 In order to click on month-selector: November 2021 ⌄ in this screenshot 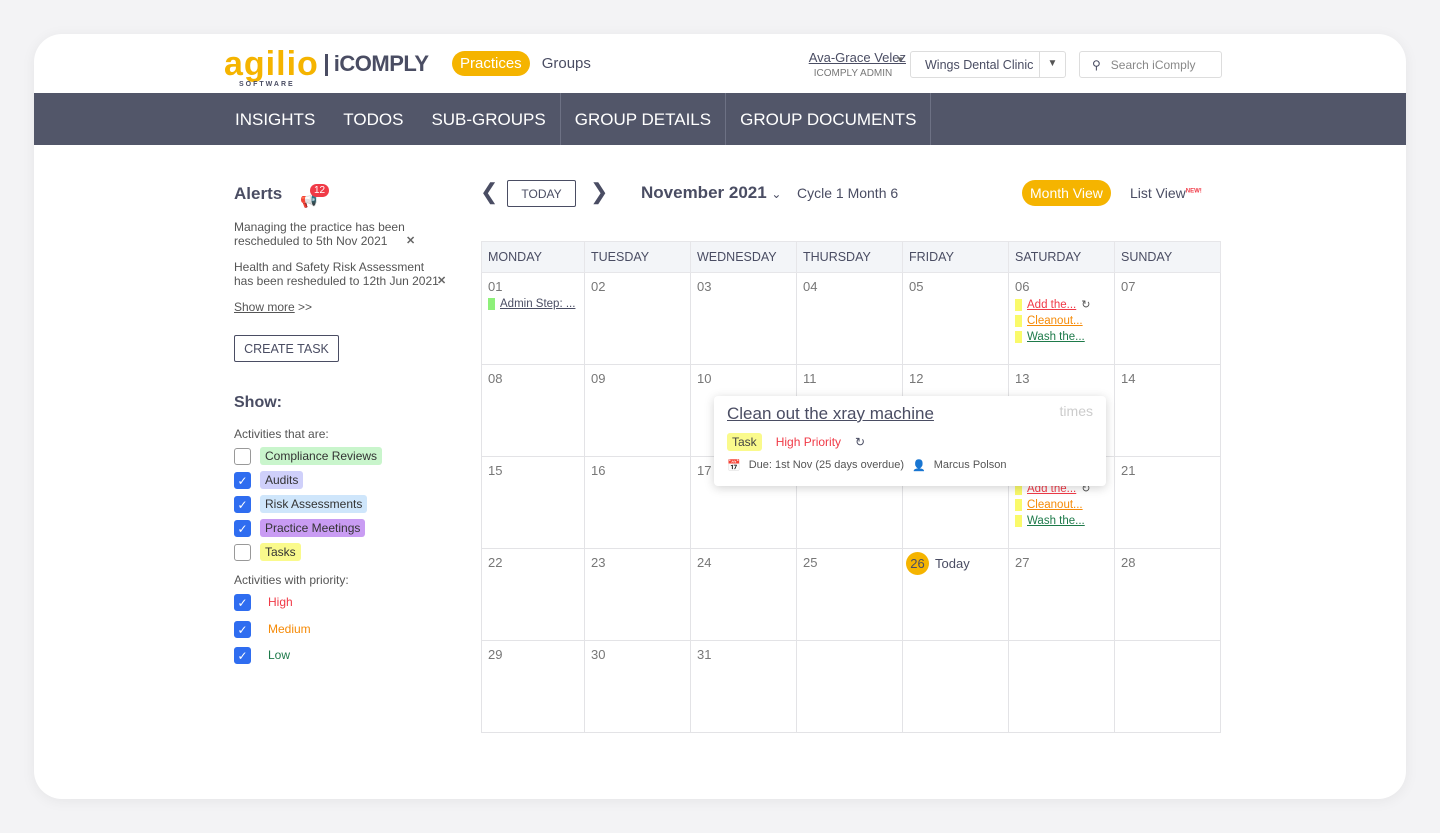, I will do `click(711, 193)`.